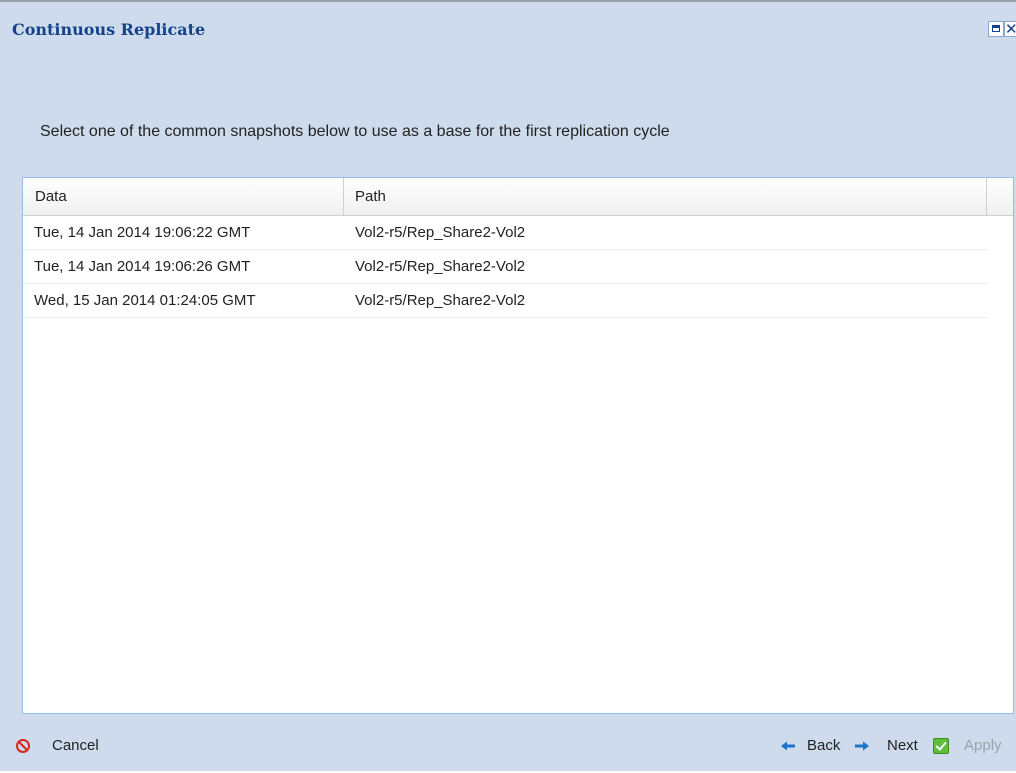 This screenshot has height=773, width=1016. Describe the element at coordinates (788, 746) in the screenshot. I see `arrow-left-icon` at that location.